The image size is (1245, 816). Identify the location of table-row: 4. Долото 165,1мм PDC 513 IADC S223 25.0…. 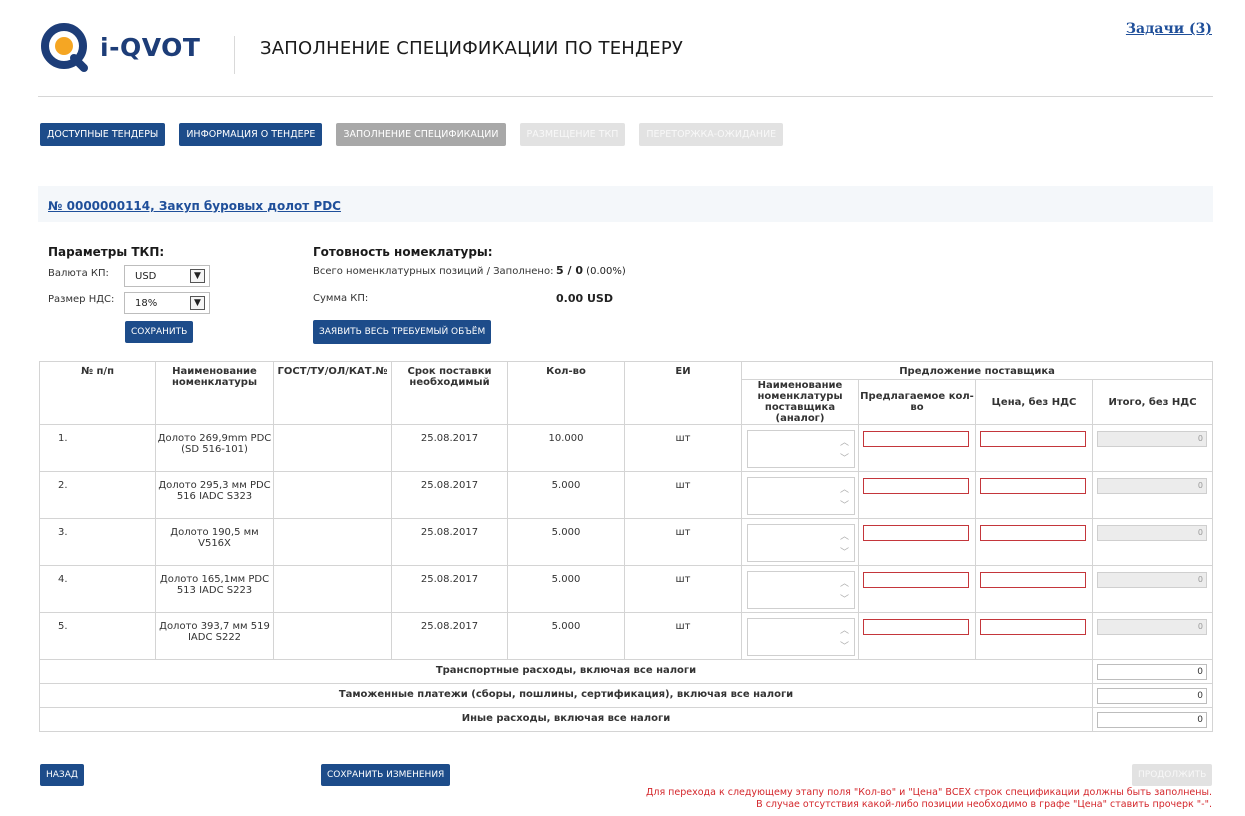
(626, 589).